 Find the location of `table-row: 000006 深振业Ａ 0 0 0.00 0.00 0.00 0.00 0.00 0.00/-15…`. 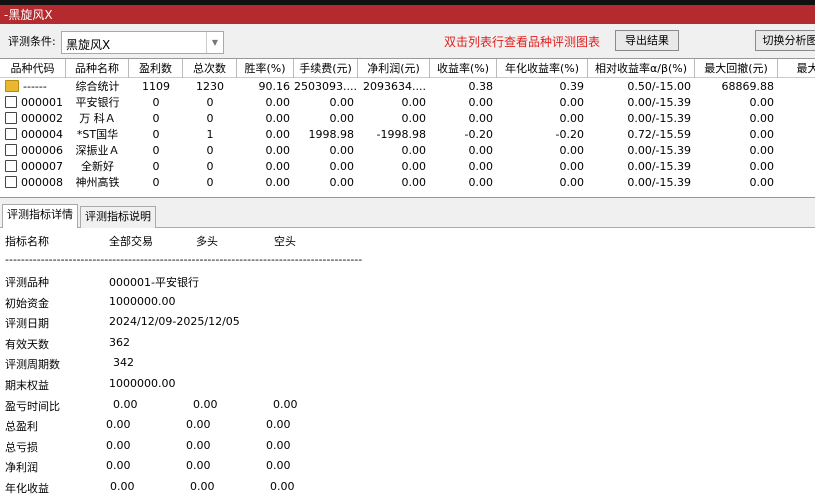

table-row: 000006 深振业Ａ 0 0 0.00 0.00 0.00 0.00 0.00 0.00/-15… is located at coordinates (407, 151).